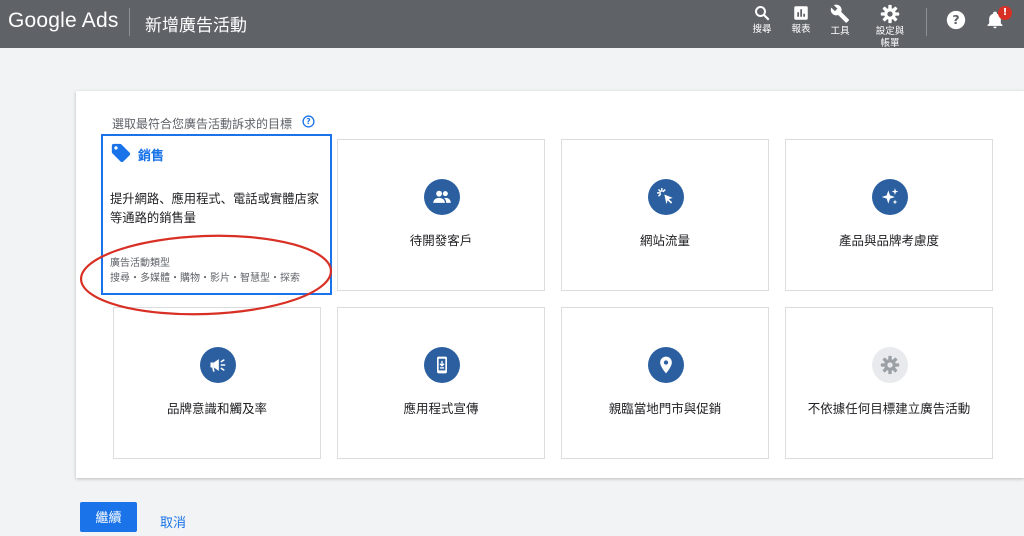 Image resolution: width=1024 pixels, height=536 pixels. I want to click on google-ads-logo: Google Ads, so click(63, 21).